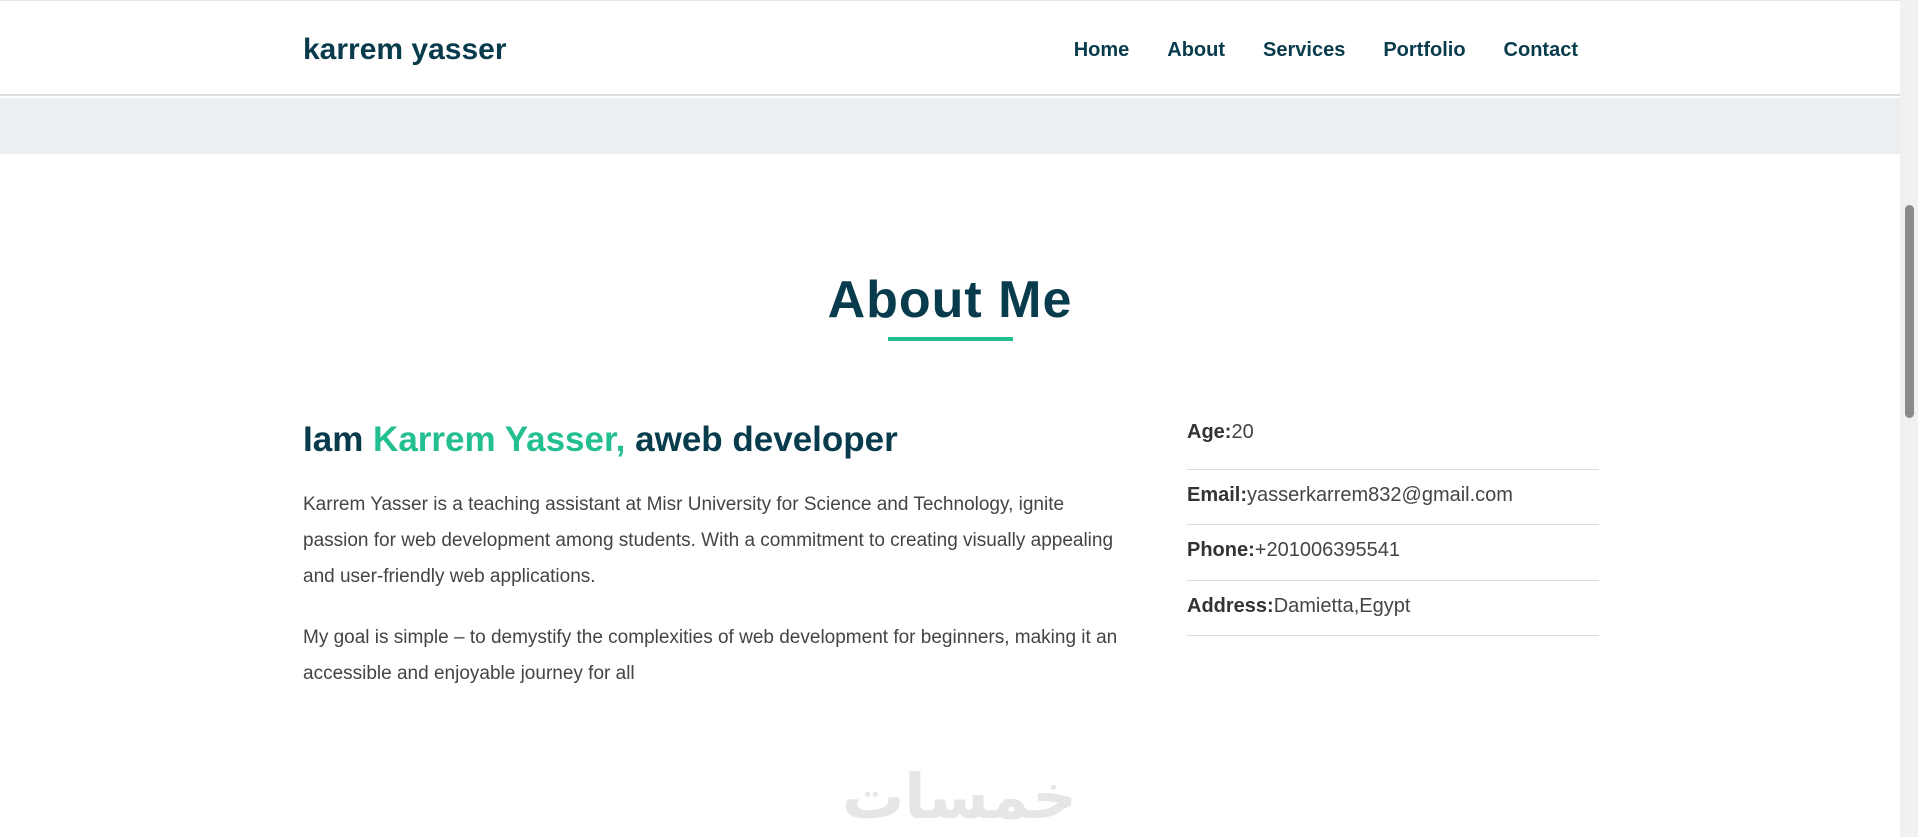  I want to click on info-item-address: Address:Damietta,Egypt, so click(1393, 608).